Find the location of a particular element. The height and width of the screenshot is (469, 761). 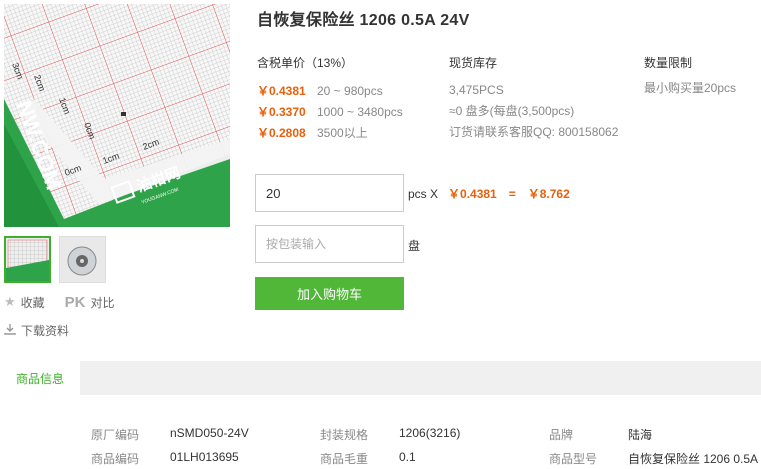

info-value: 1206(3216) is located at coordinates (430, 433).